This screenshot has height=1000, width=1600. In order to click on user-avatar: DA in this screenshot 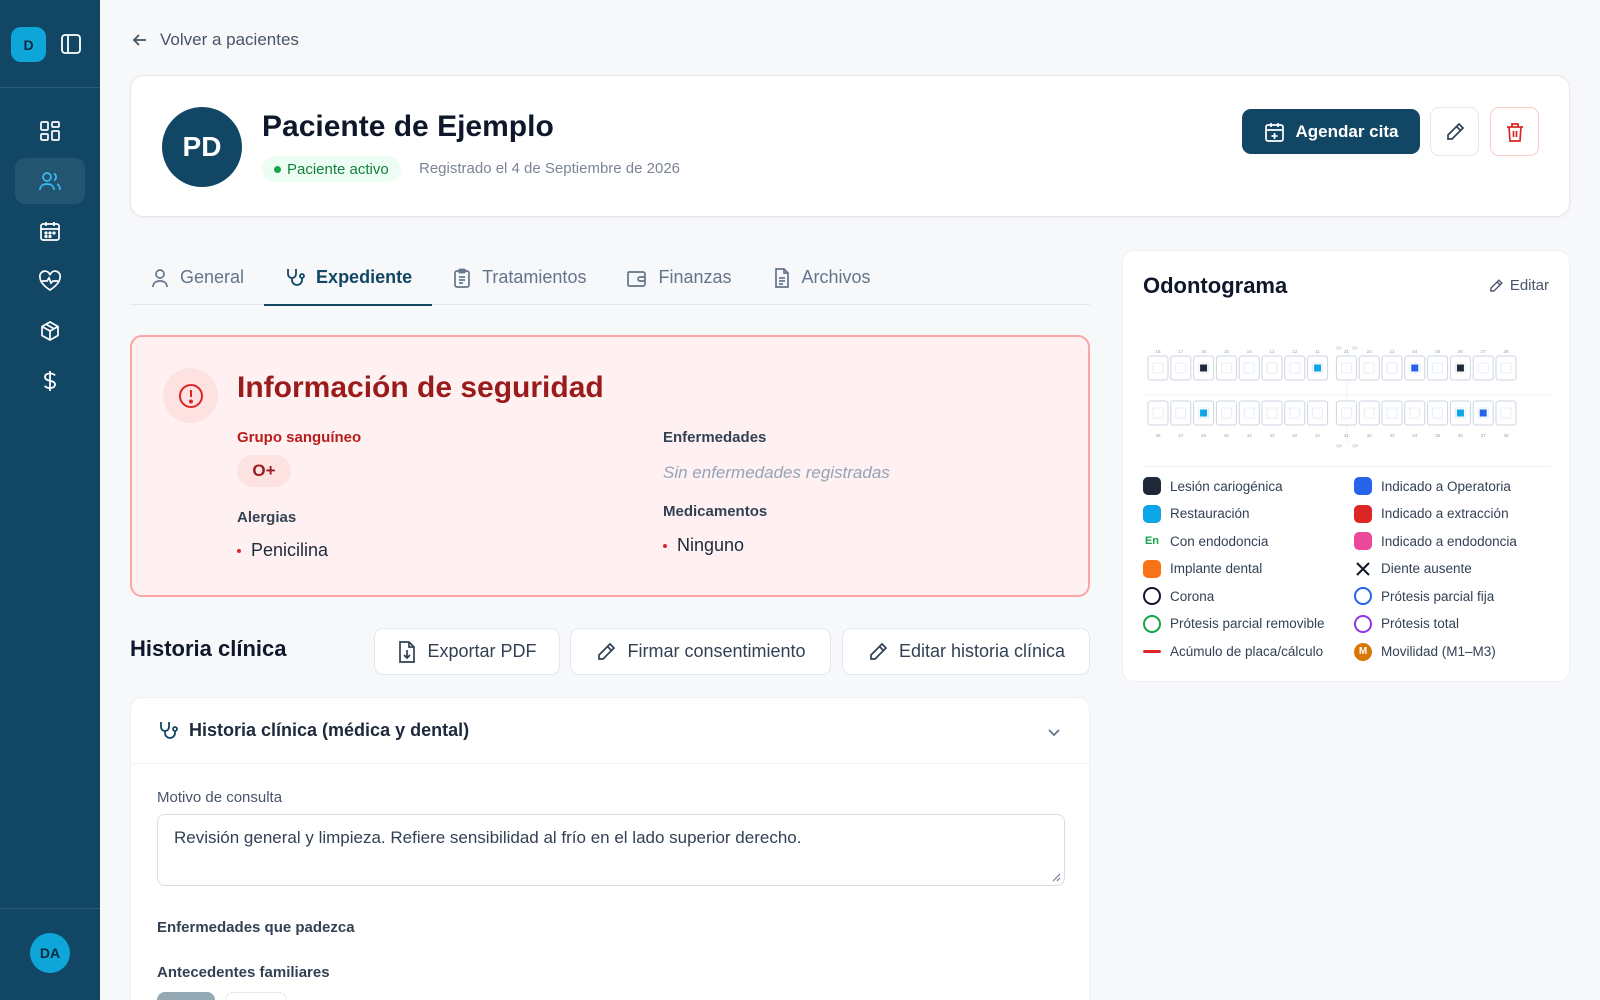, I will do `click(50, 953)`.